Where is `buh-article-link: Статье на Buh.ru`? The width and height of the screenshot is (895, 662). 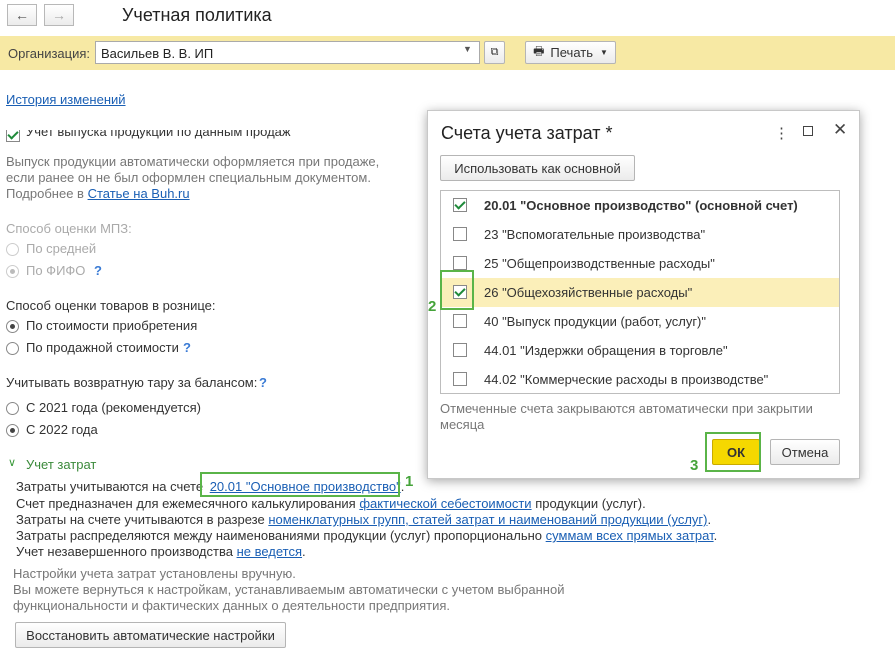 buh-article-link: Статье на Buh.ru is located at coordinates (139, 193).